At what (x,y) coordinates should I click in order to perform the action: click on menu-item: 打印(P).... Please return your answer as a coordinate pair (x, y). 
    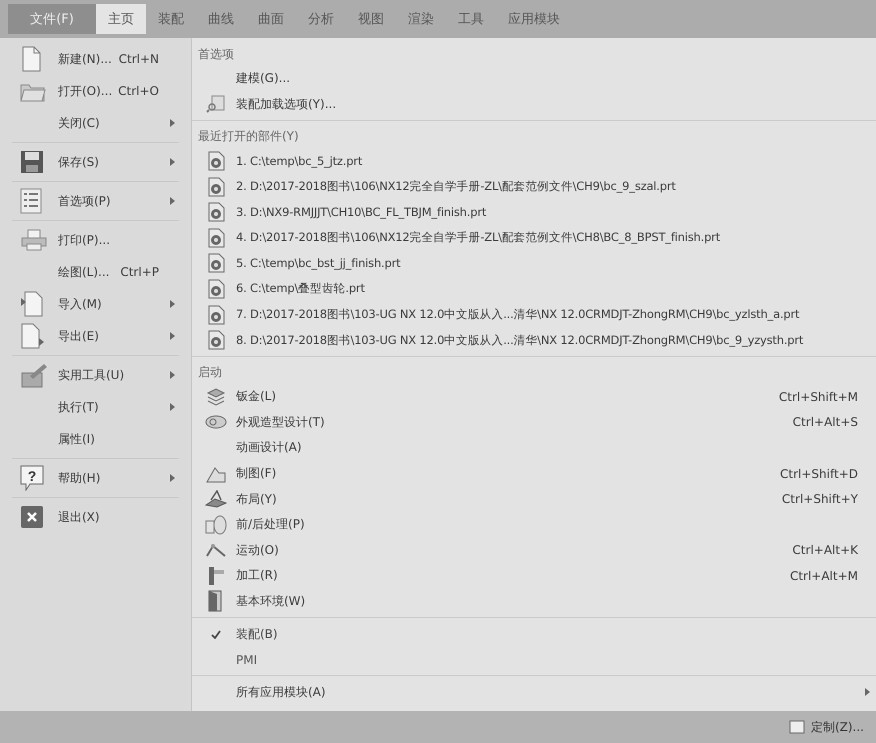
    Looking at the image, I should click on (96, 240).